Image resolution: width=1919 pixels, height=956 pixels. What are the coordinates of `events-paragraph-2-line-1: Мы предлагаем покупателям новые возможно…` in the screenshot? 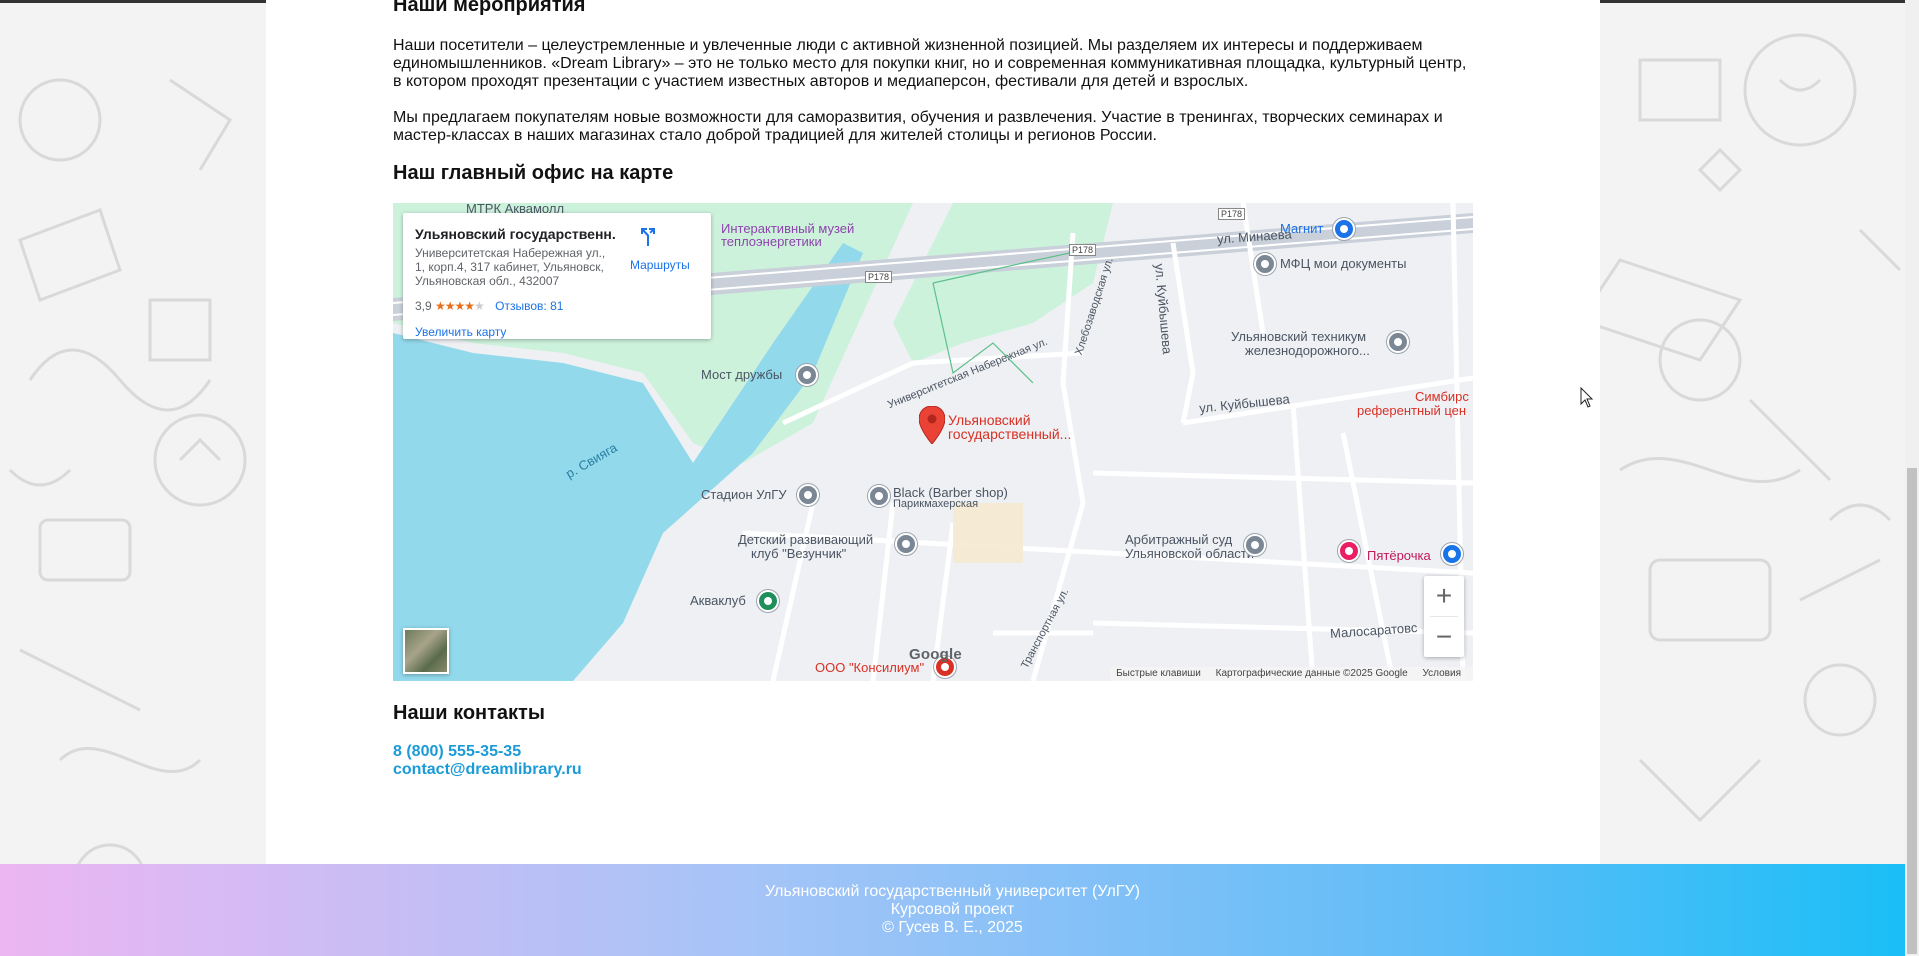 It's located at (918, 117).